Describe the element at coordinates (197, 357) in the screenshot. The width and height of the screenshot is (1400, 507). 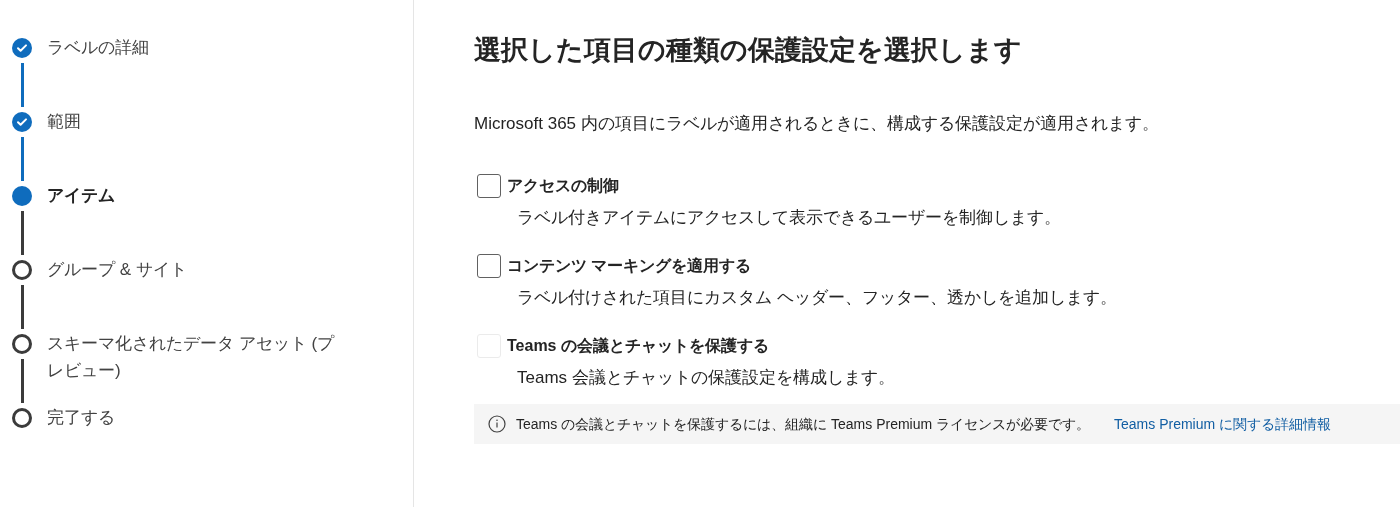
I see `step-label: スキーマ化されたデータ アセット (プレビュー)` at that location.